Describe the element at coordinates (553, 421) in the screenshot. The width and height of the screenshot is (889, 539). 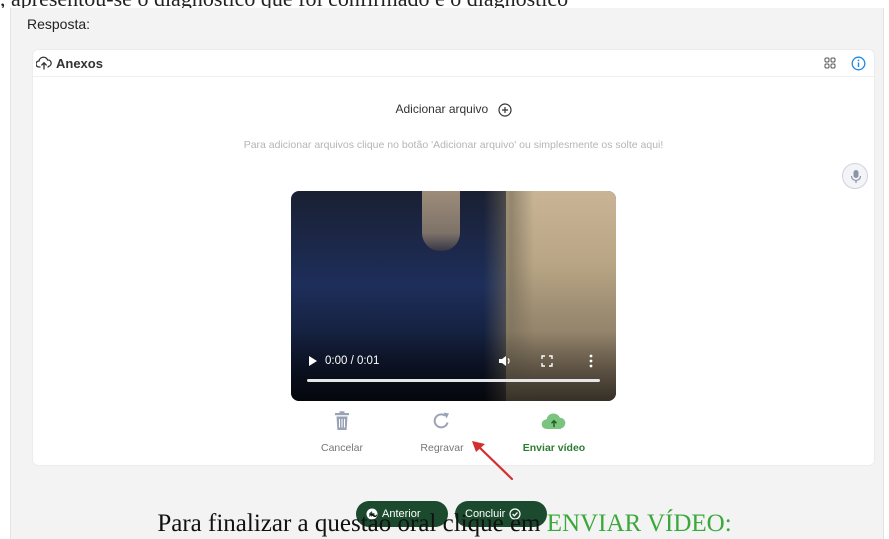
I see `cloud-upload-green-icon` at that location.